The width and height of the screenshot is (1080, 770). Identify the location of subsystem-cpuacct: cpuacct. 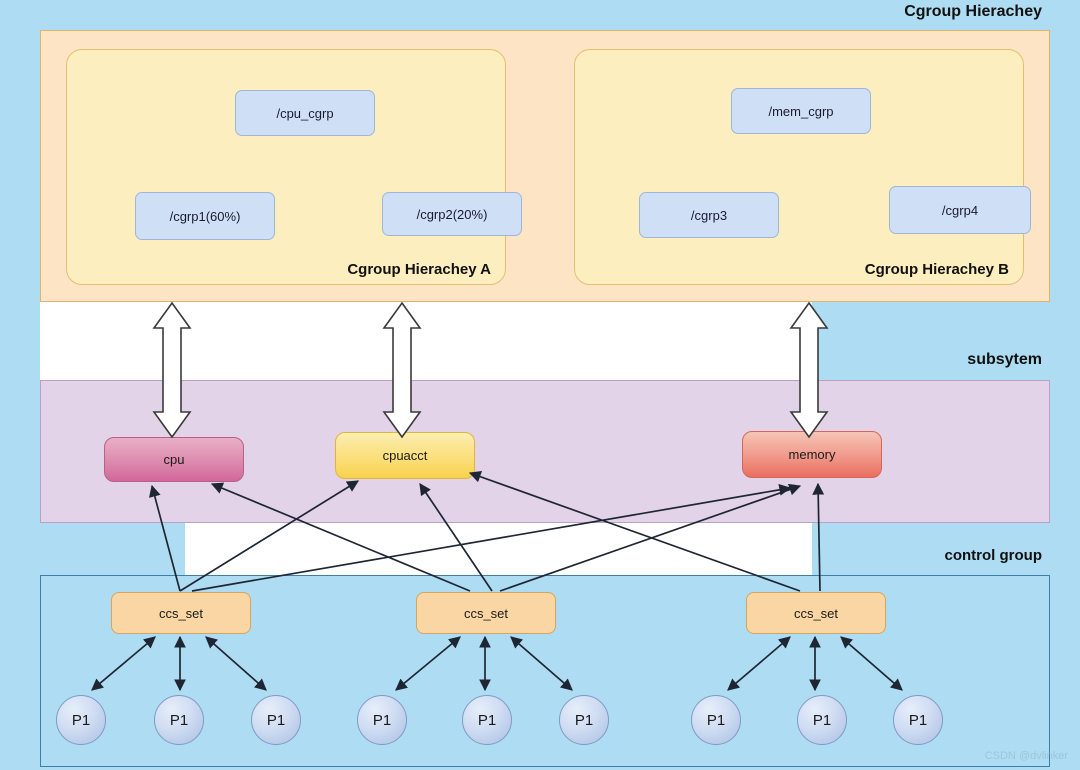
(405, 455).